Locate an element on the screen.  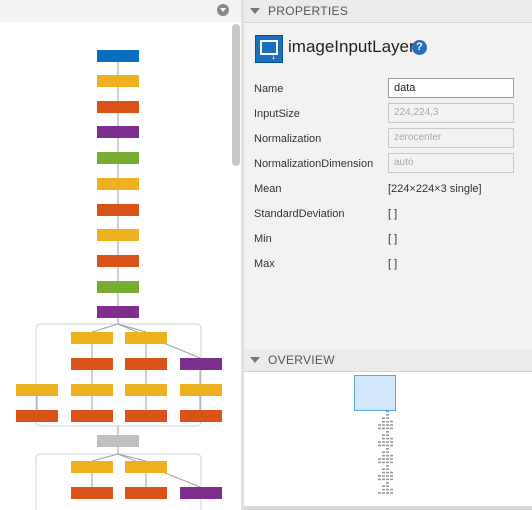
canvas-scrollbar is located at coordinates (236, 95).